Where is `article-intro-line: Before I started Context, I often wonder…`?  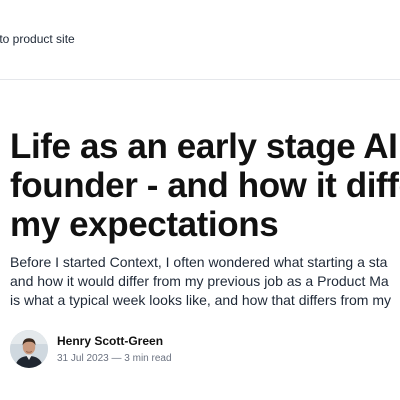 article-intro-line: Before I started Context, I often wonder… is located at coordinates (199, 262).